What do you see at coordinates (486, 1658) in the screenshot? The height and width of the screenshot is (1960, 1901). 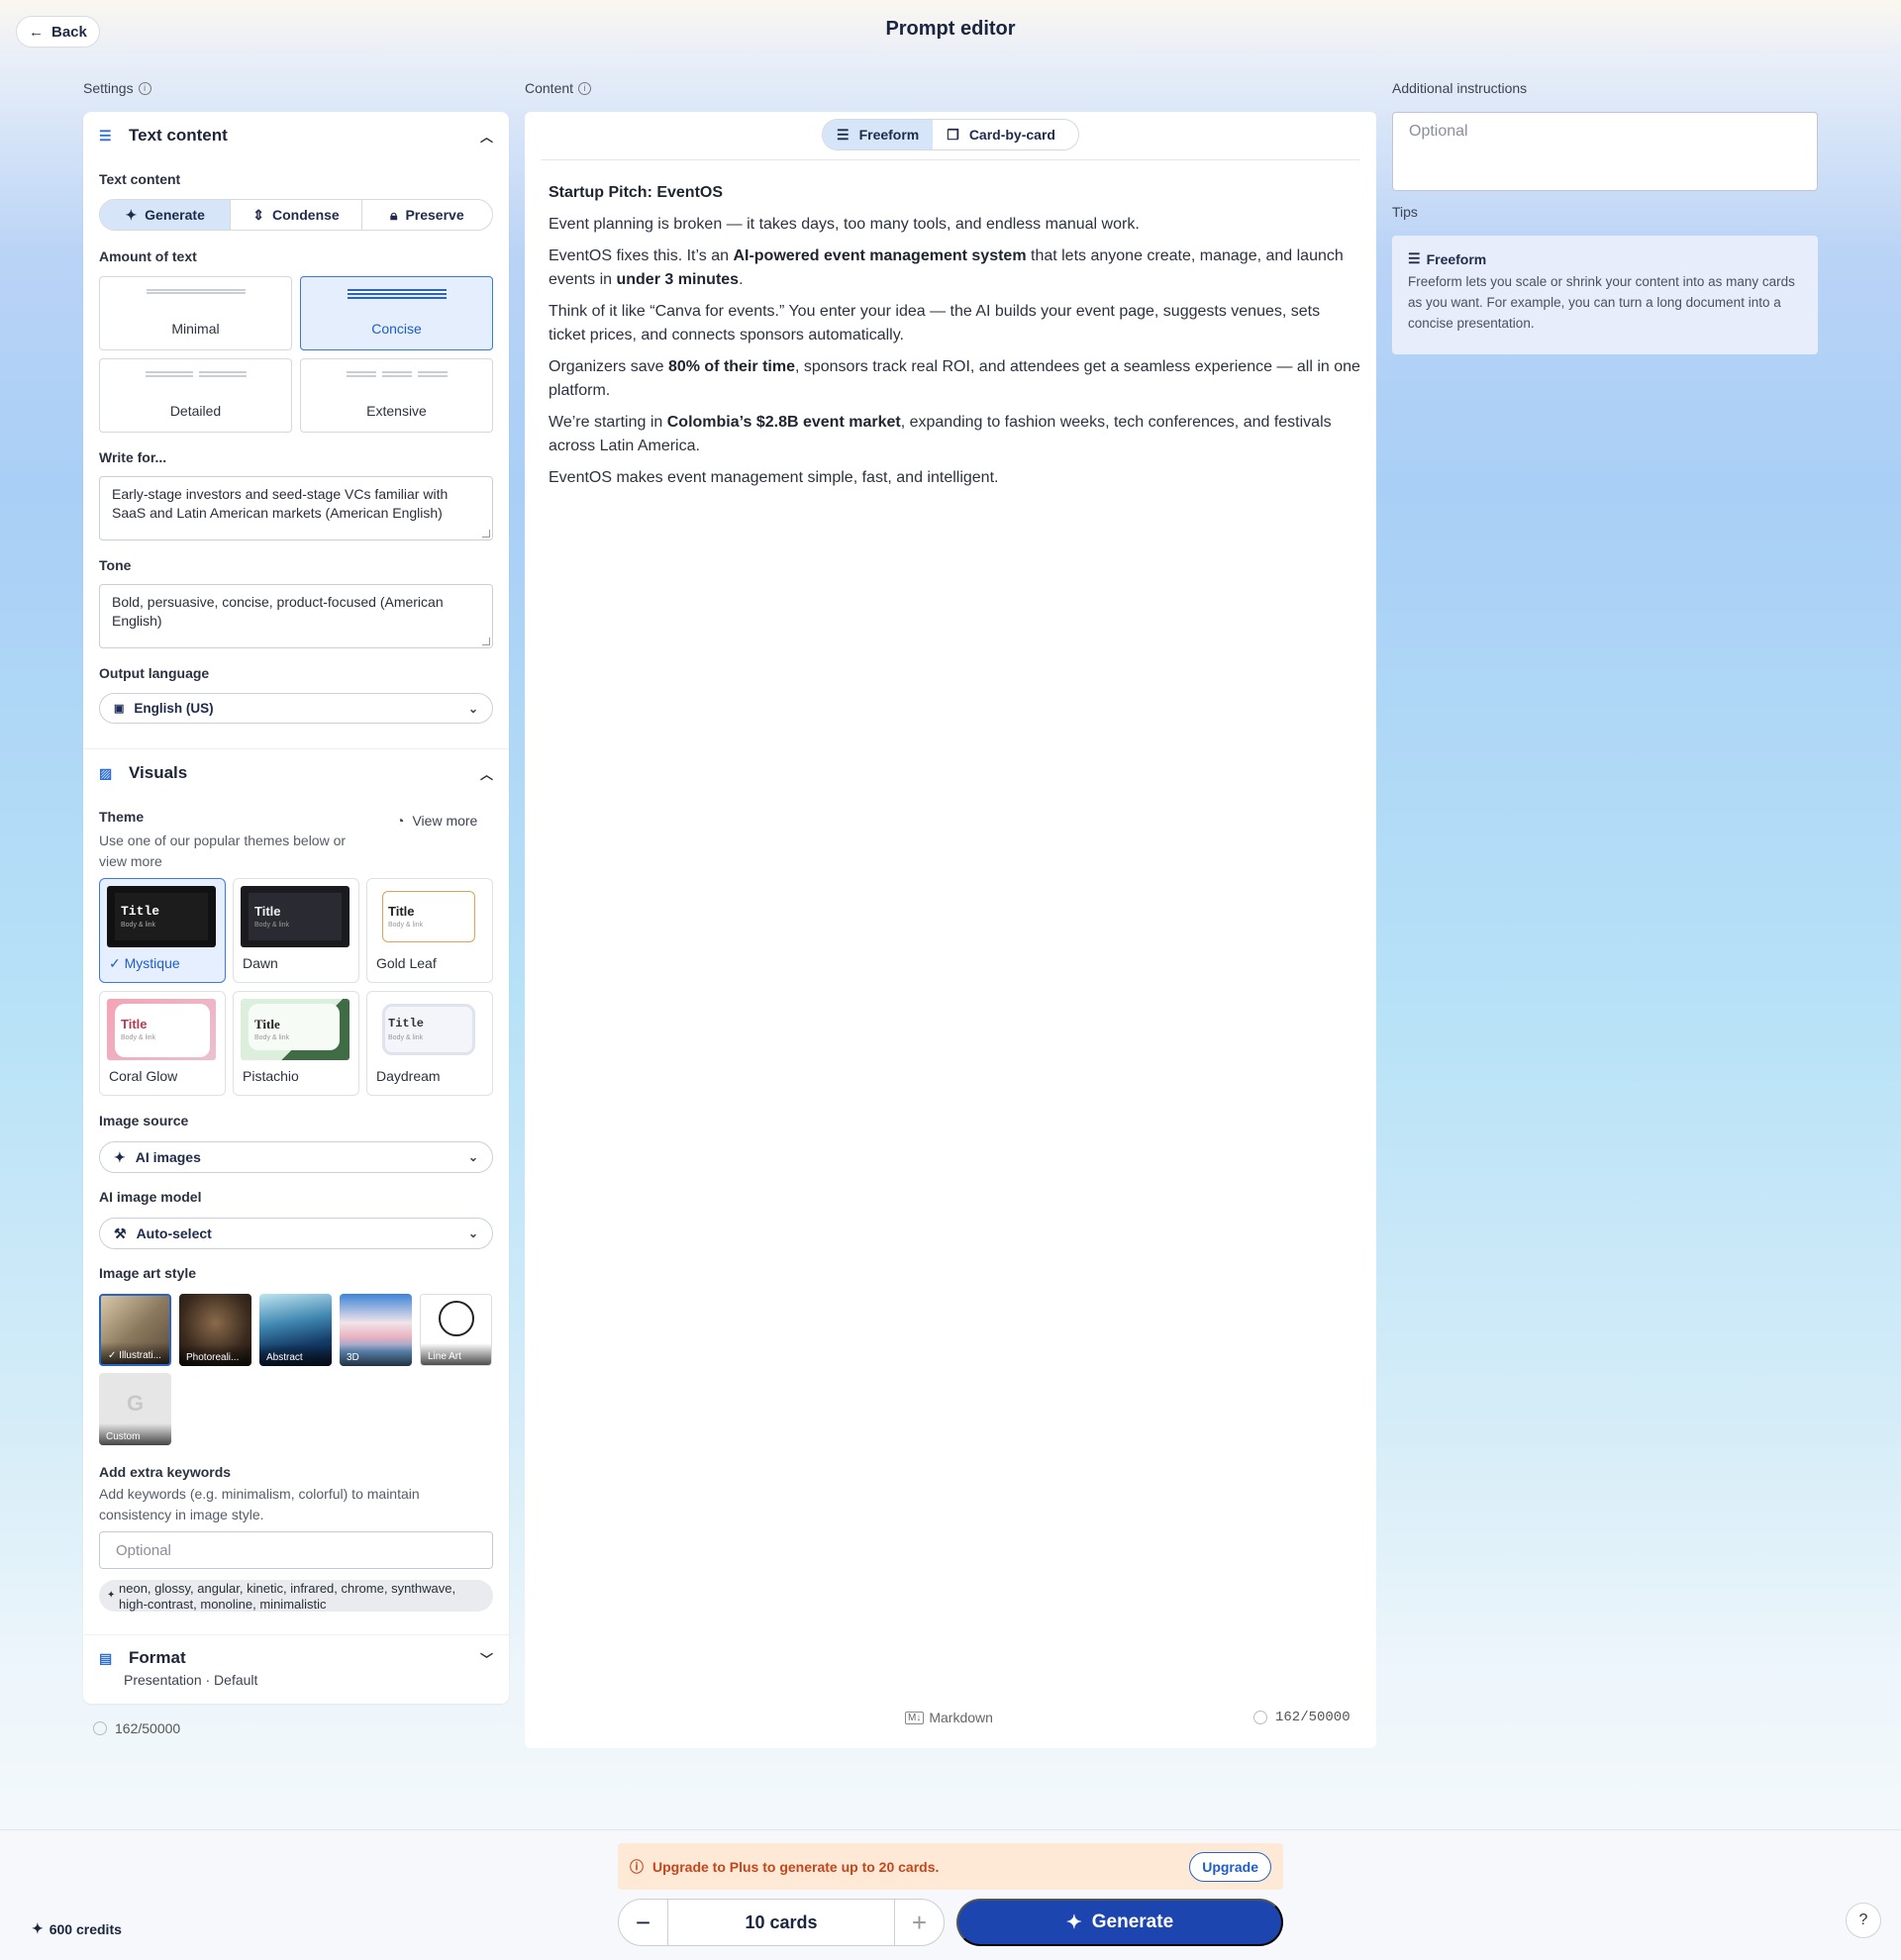 I see `chevron-down-icon: ﹀` at bounding box center [486, 1658].